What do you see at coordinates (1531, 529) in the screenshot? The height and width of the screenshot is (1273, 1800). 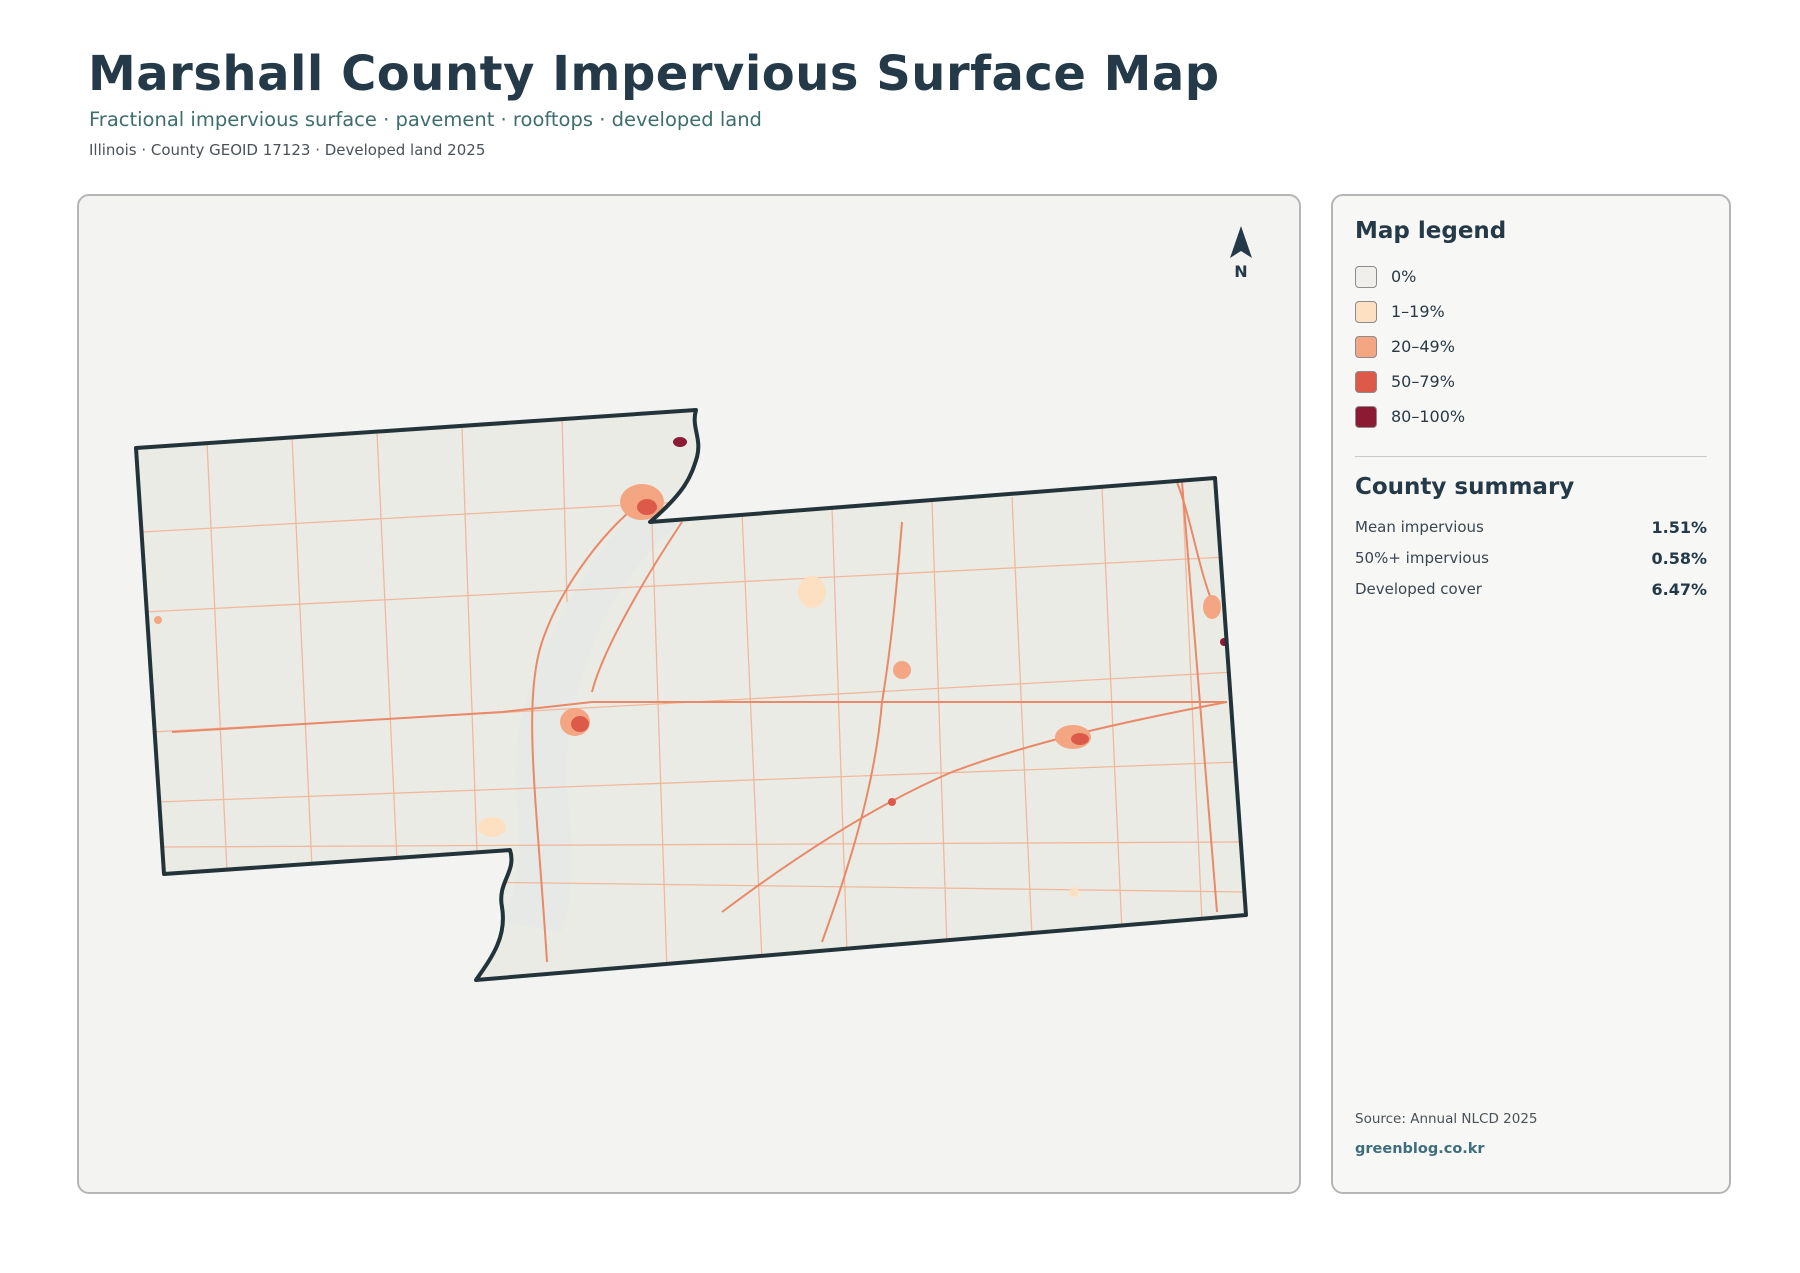 I see `stat-row-mean: Mean impervious 1.51%` at bounding box center [1531, 529].